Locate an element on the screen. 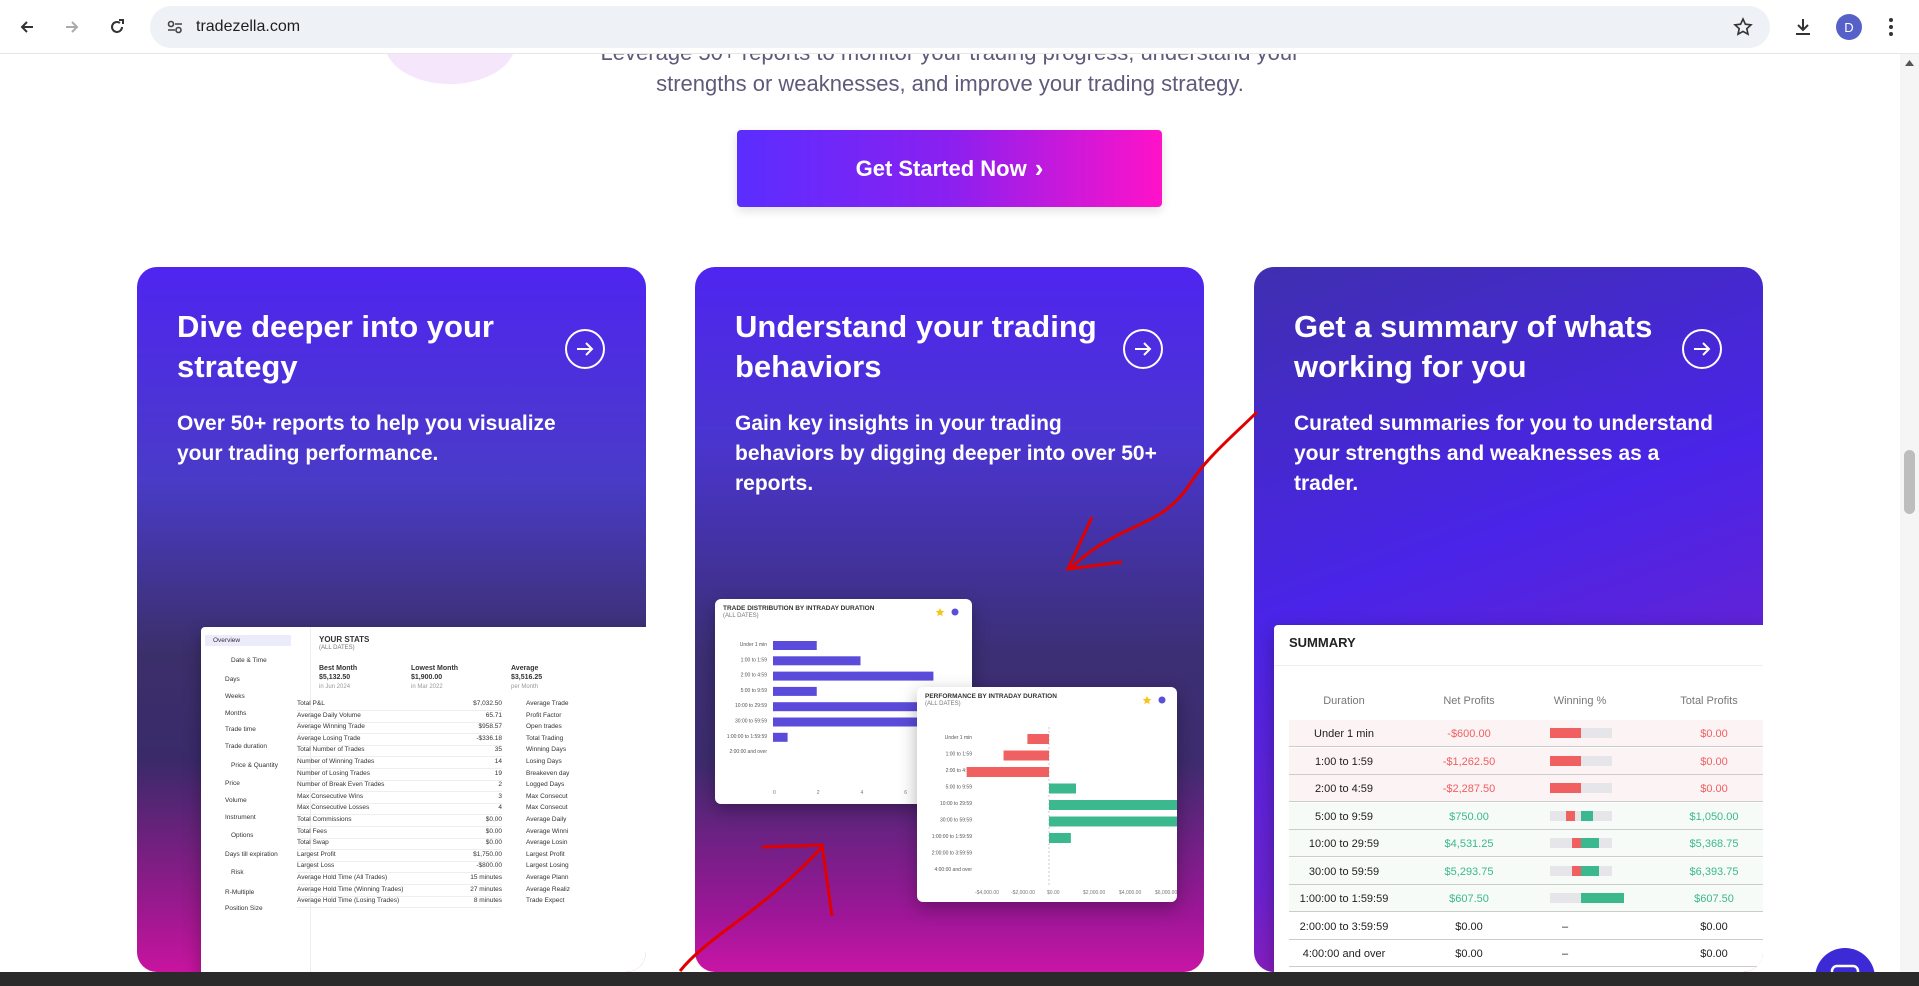 The height and width of the screenshot is (986, 1919). bookmark-star-icon is located at coordinates (1743, 27).